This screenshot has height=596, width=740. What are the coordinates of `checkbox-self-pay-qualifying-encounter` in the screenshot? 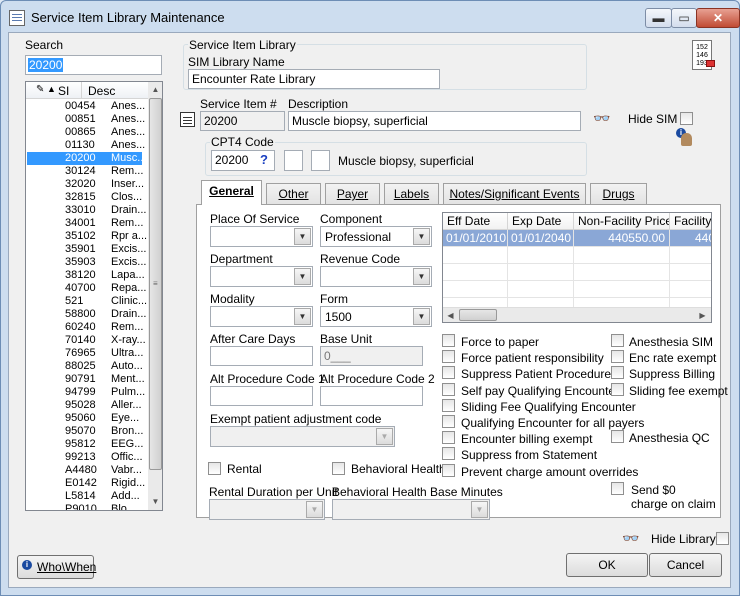 It's located at (448, 389).